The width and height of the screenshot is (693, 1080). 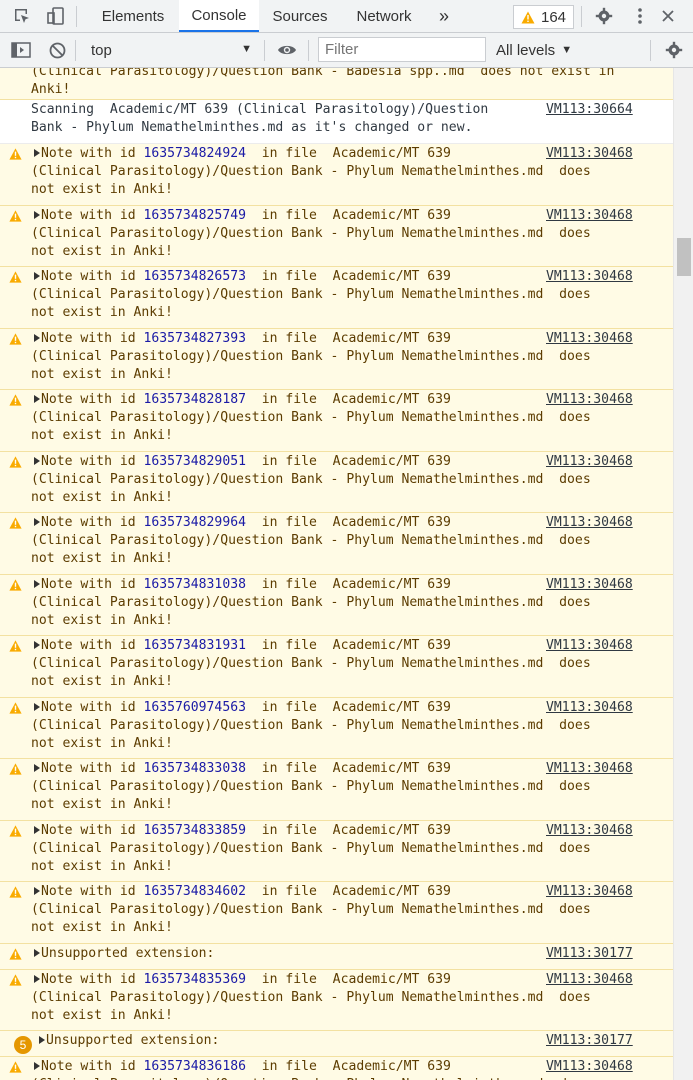 I want to click on source-link: VM113:30664, so click(x=589, y=110).